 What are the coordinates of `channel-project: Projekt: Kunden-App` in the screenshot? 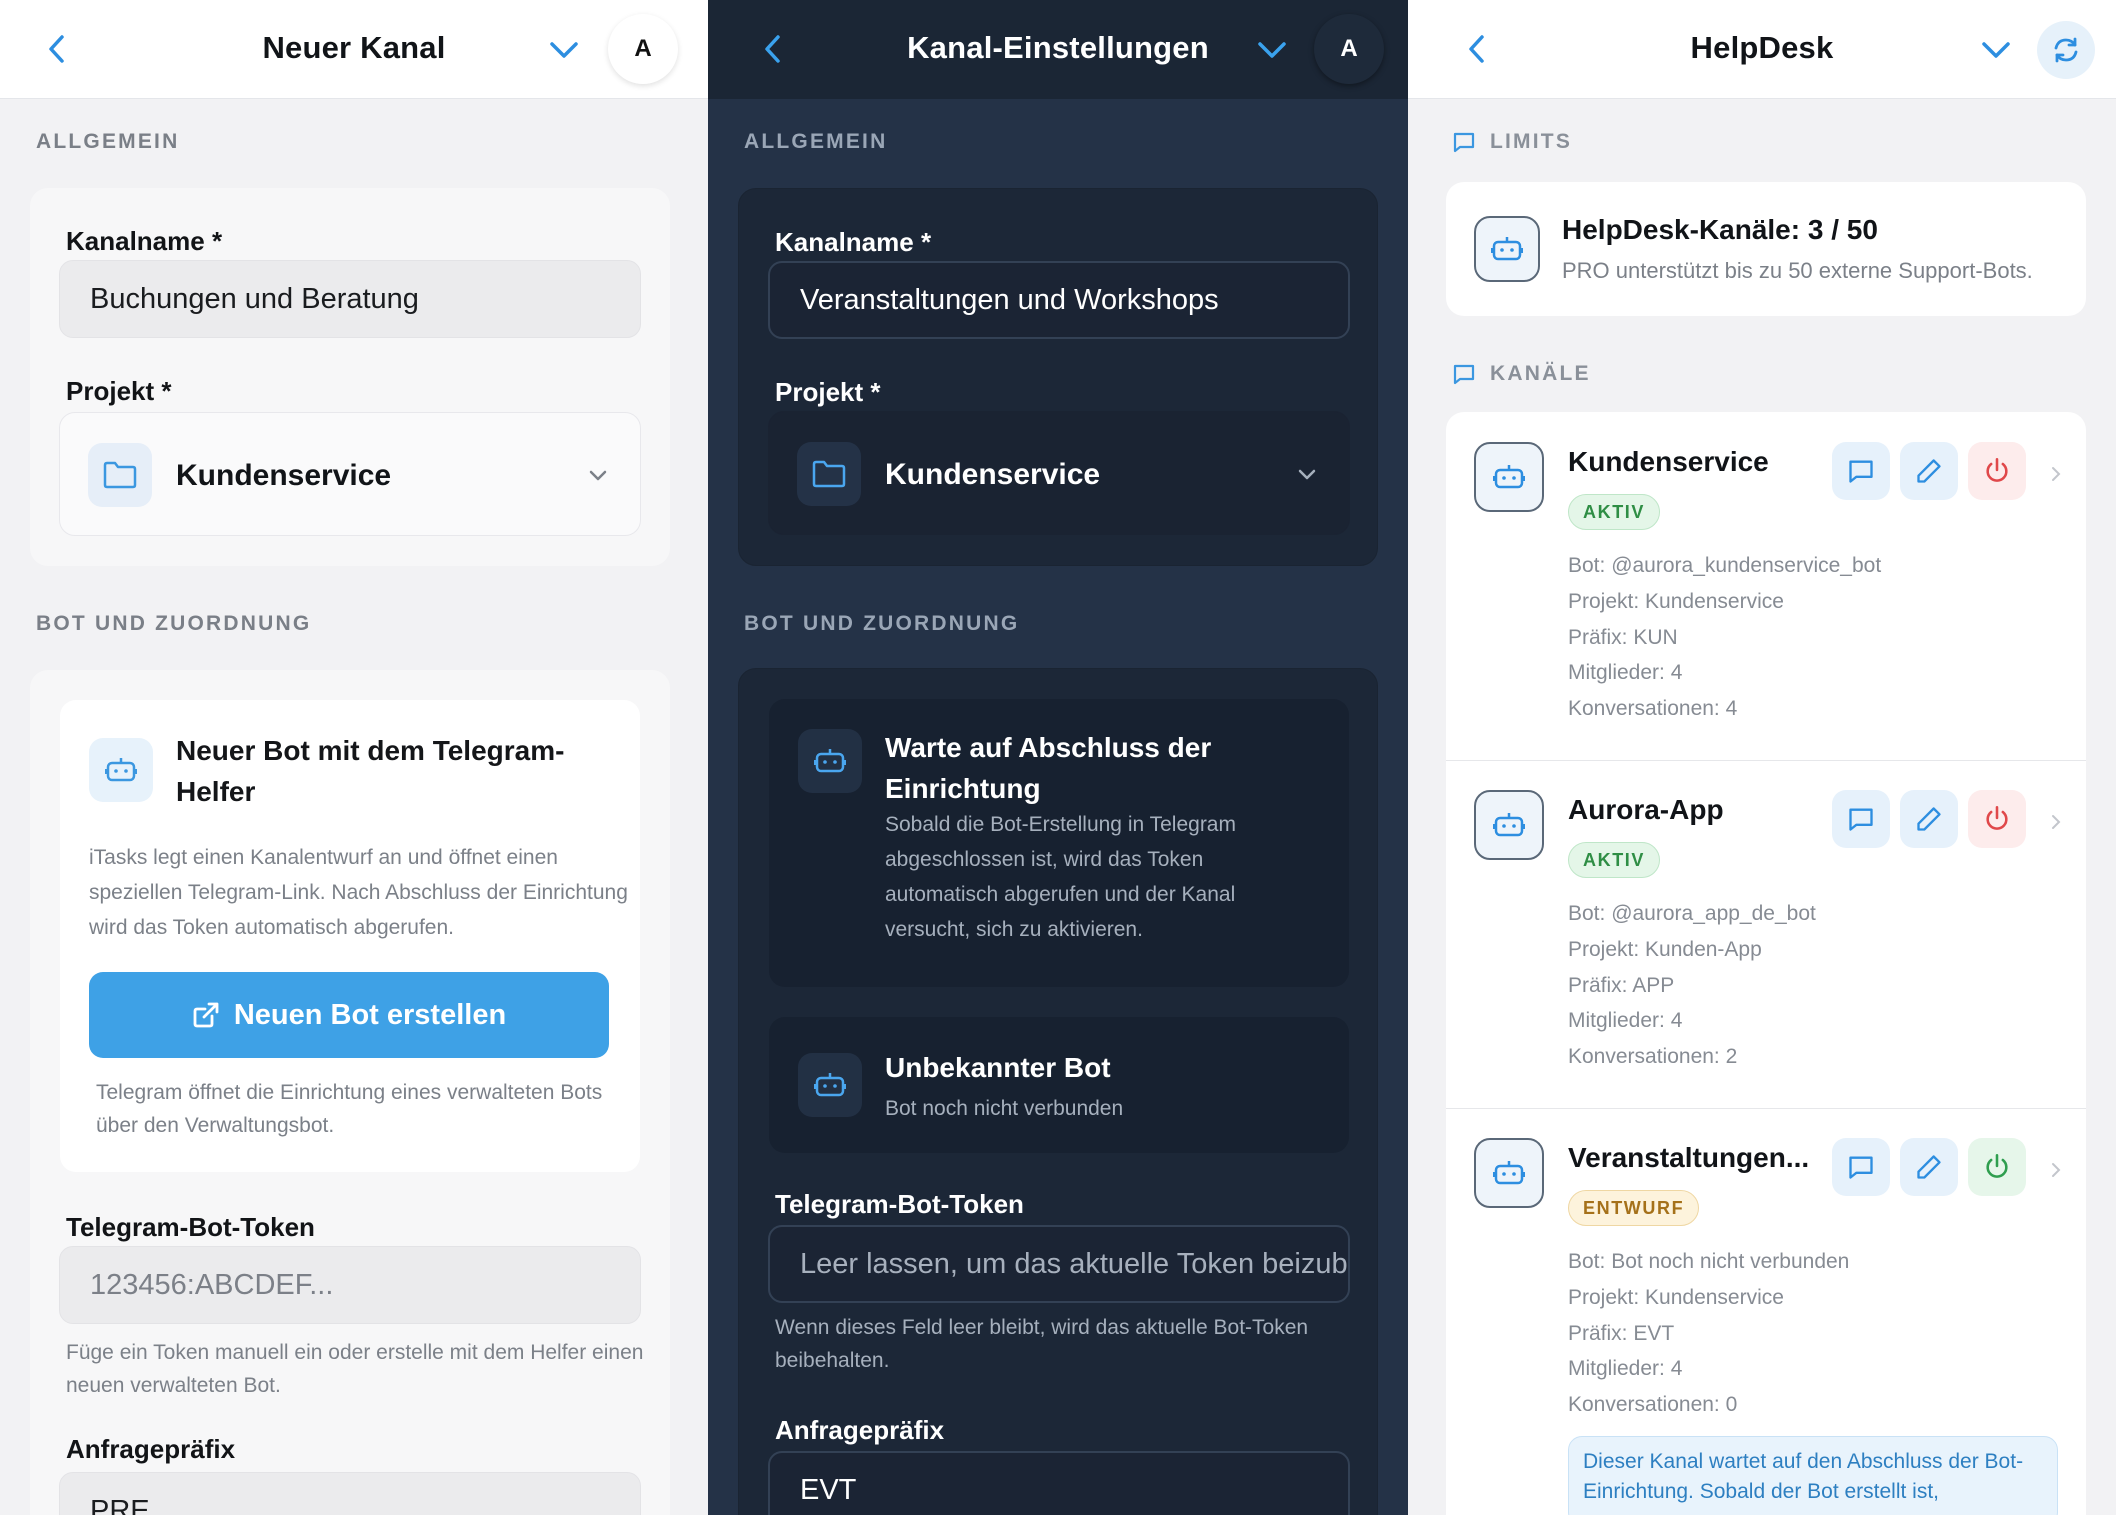 It's located at (1665, 949).